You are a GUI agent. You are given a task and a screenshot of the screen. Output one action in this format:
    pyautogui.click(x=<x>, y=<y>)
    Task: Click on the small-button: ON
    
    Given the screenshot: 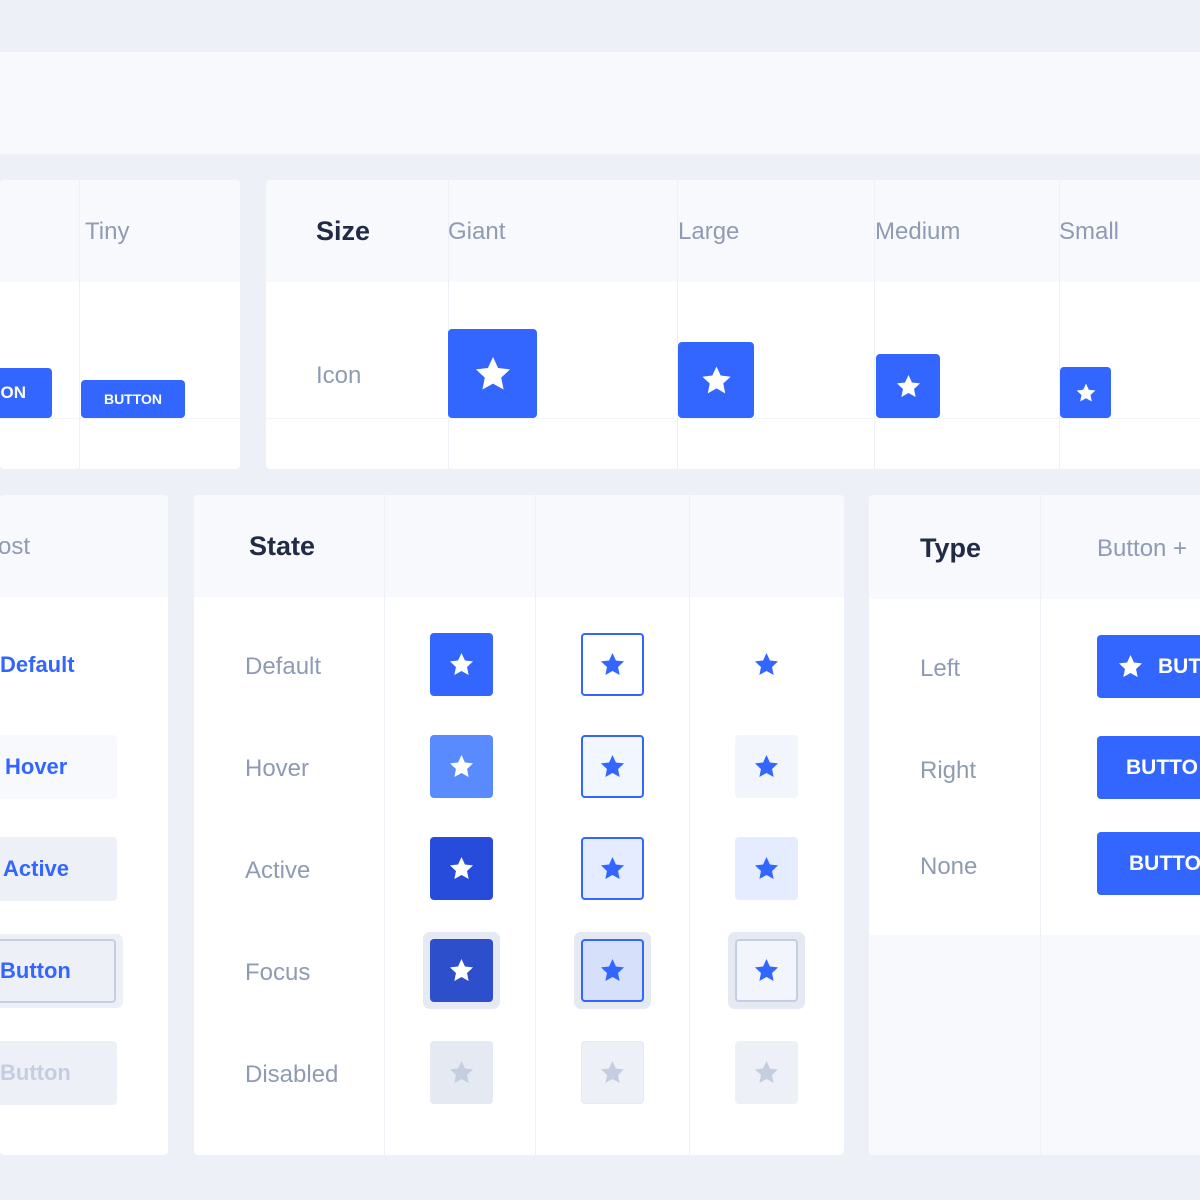 What is the action you would take?
    pyautogui.click(x=26, y=393)
    